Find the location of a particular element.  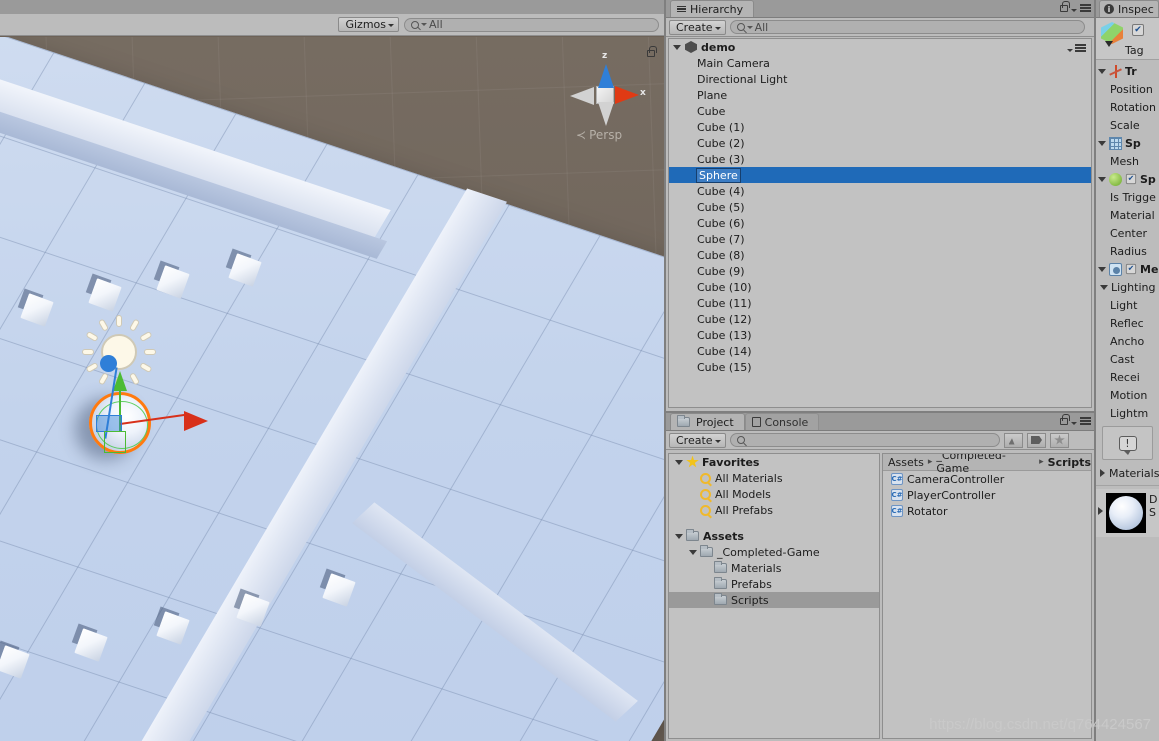

scene-lock-toggle is located at coordinates (652, 51).